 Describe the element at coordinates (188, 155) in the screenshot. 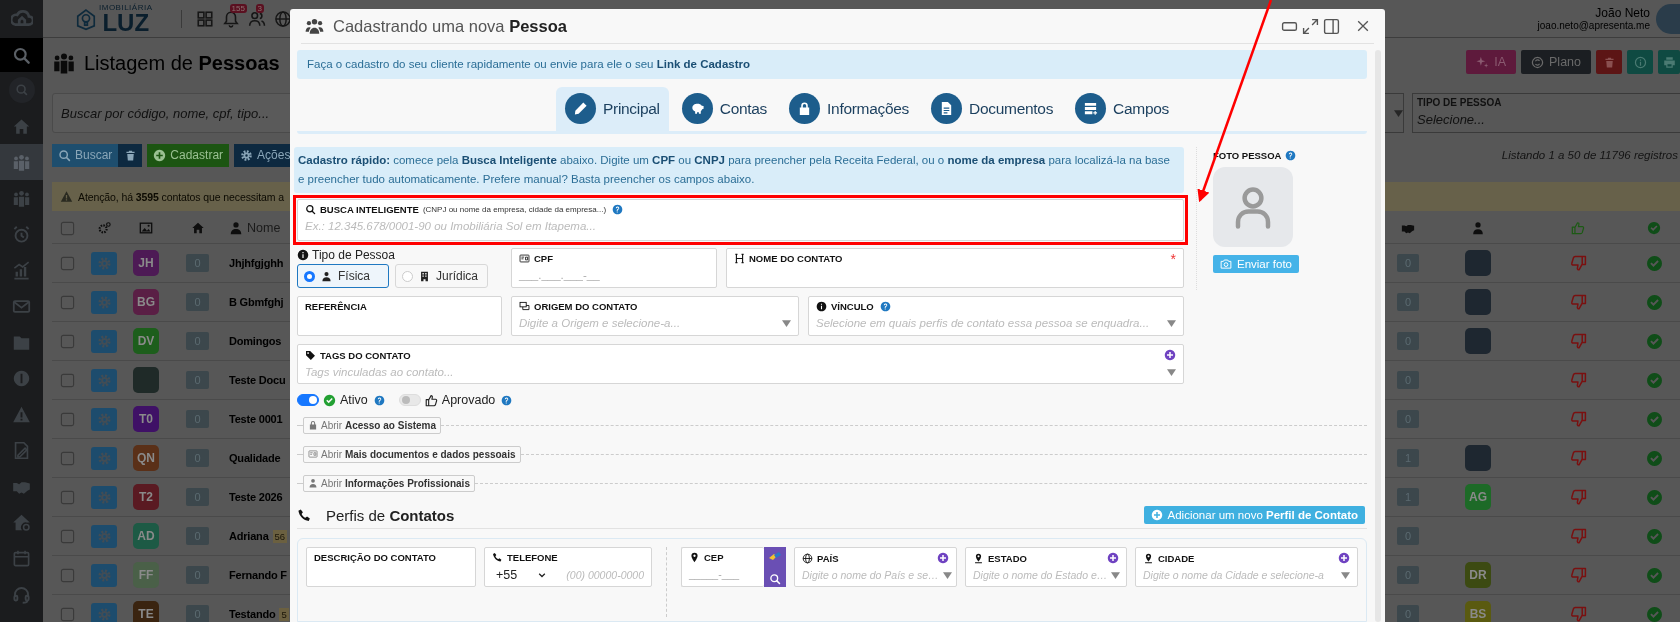

I see `register-button: Cadastrar` at that location.